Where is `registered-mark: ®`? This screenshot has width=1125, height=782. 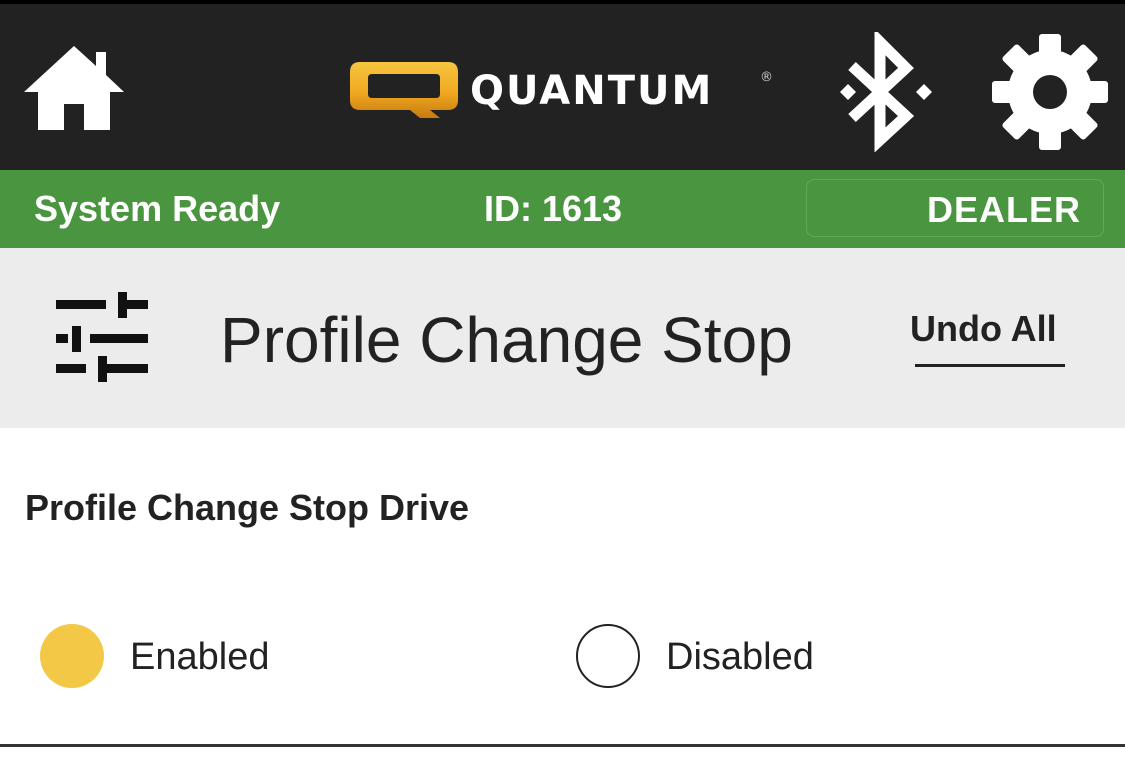
registered-mark: ® is located at coordinates (766, 77).